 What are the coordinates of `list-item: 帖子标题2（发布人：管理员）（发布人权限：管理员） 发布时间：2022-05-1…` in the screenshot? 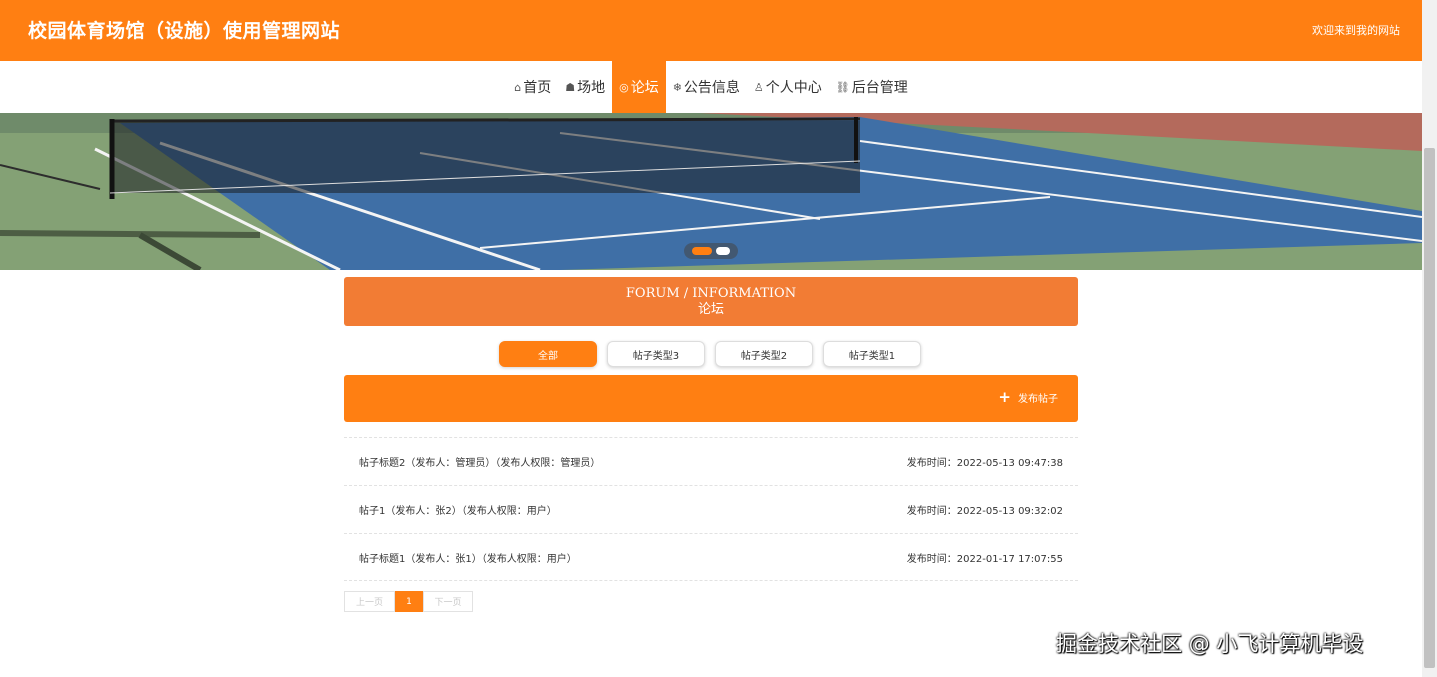 It's located at (711, 461).